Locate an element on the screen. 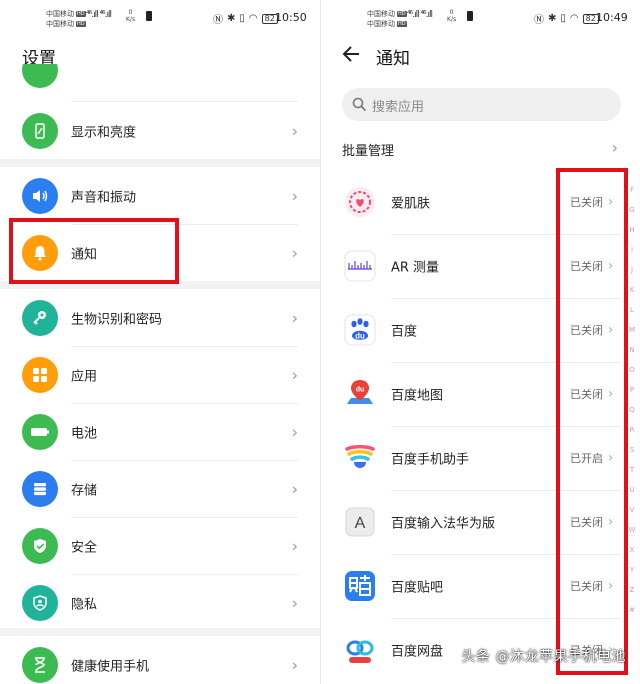  settings-item-biometrics: 生物识别和密码 › is located at coordinates (160, 317).